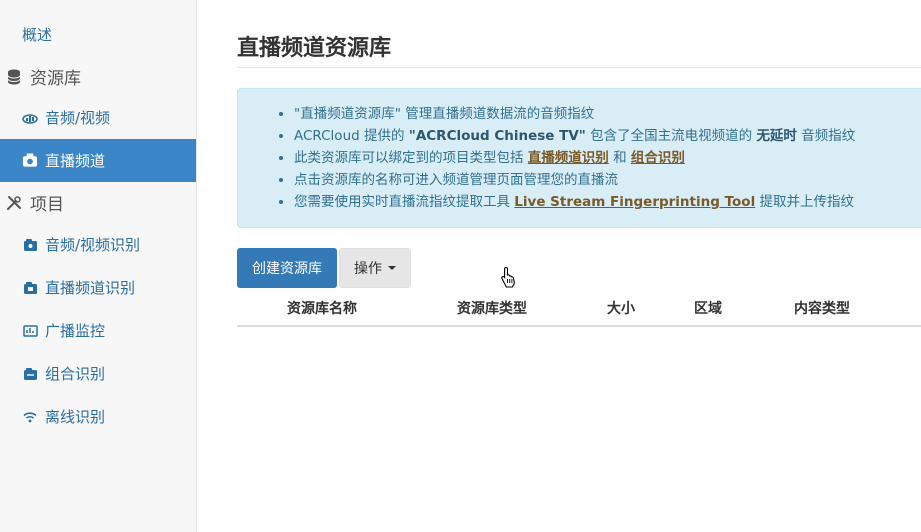 This screenshot has width=921, height=532. I want to click on info-text: 提取并上传指纹, so click(804, 202).